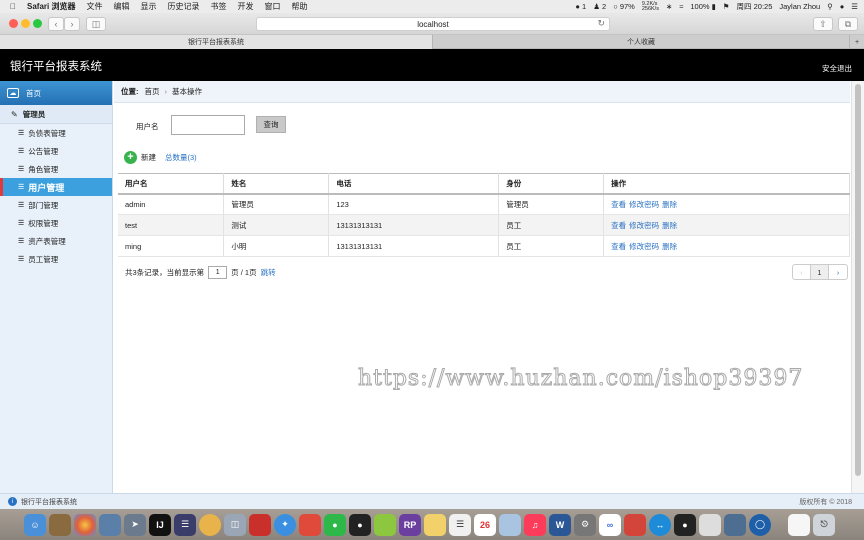 The width and height of the screenshot is (864, 540). I want to click on battery-status: 100% ▮, so click(702, 6).